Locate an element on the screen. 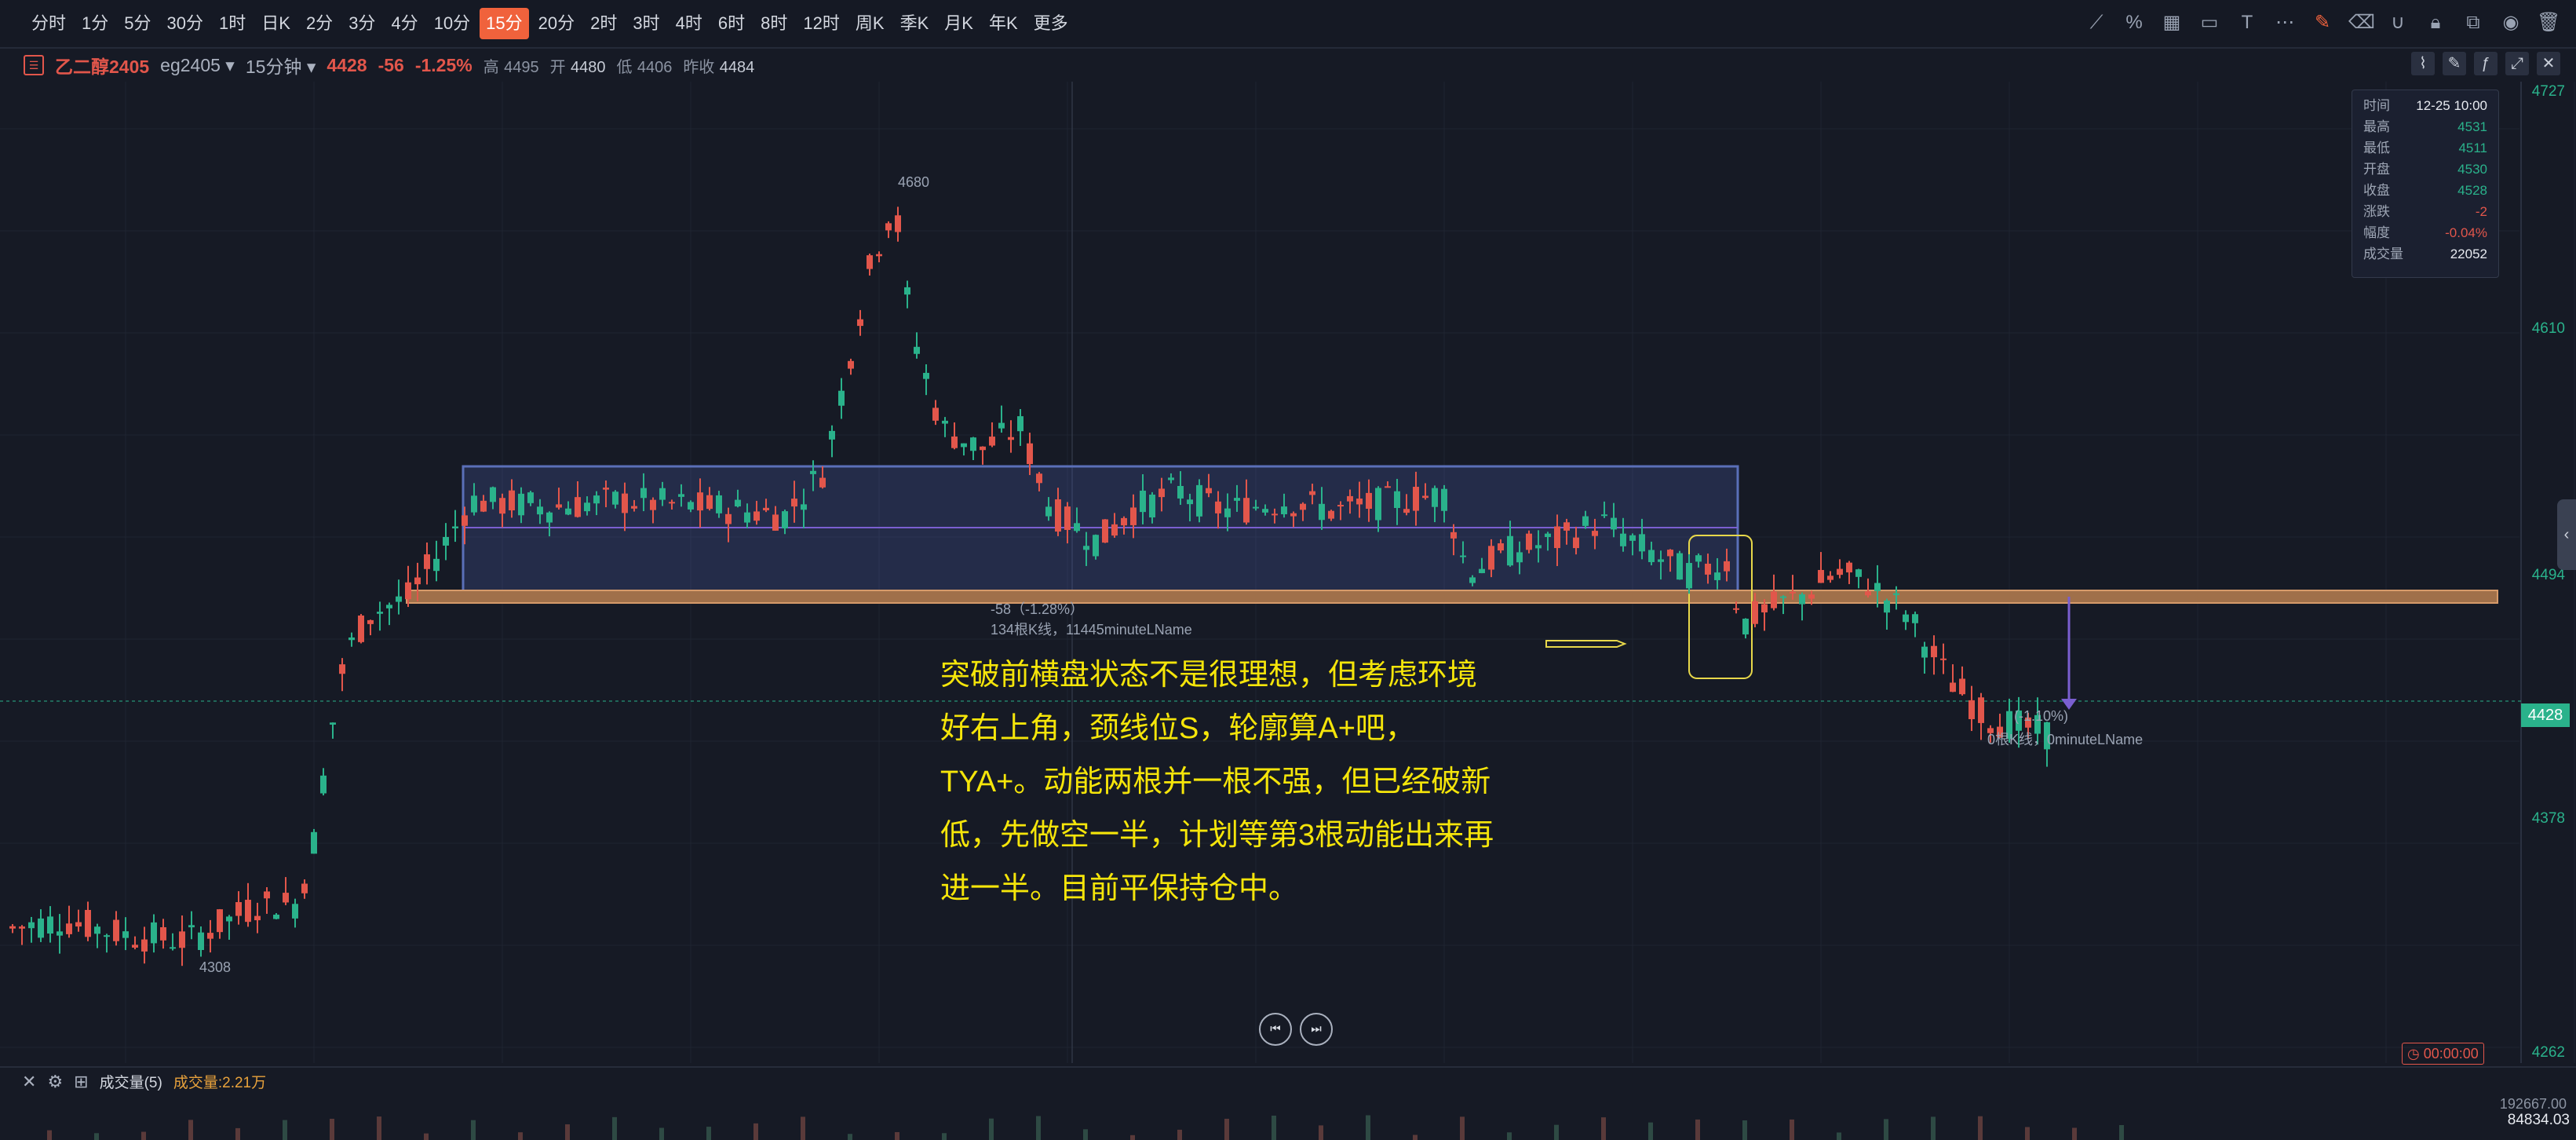 The image size is (2576, 1140). period-button: 4时 is located at coordinates (689, 24).